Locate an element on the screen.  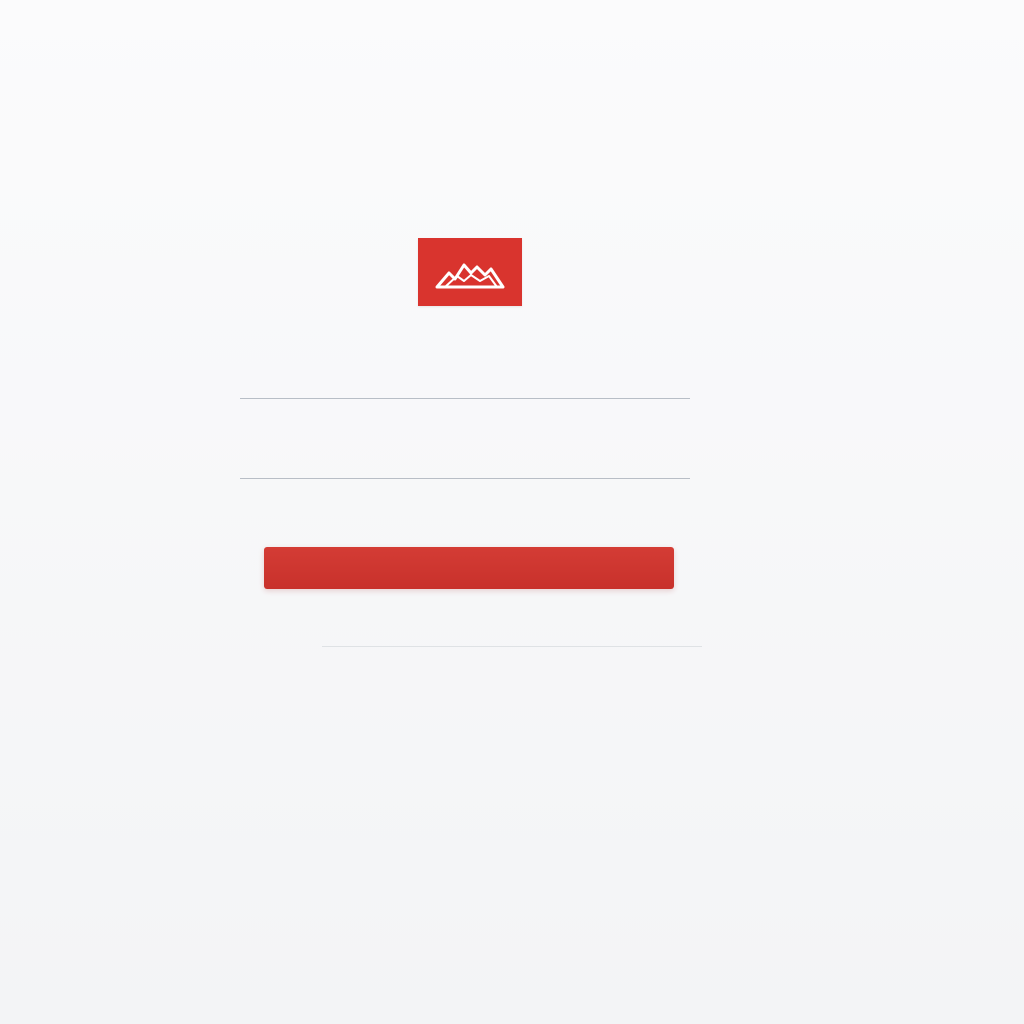
username-field-group is located at coordinates (465, 398).